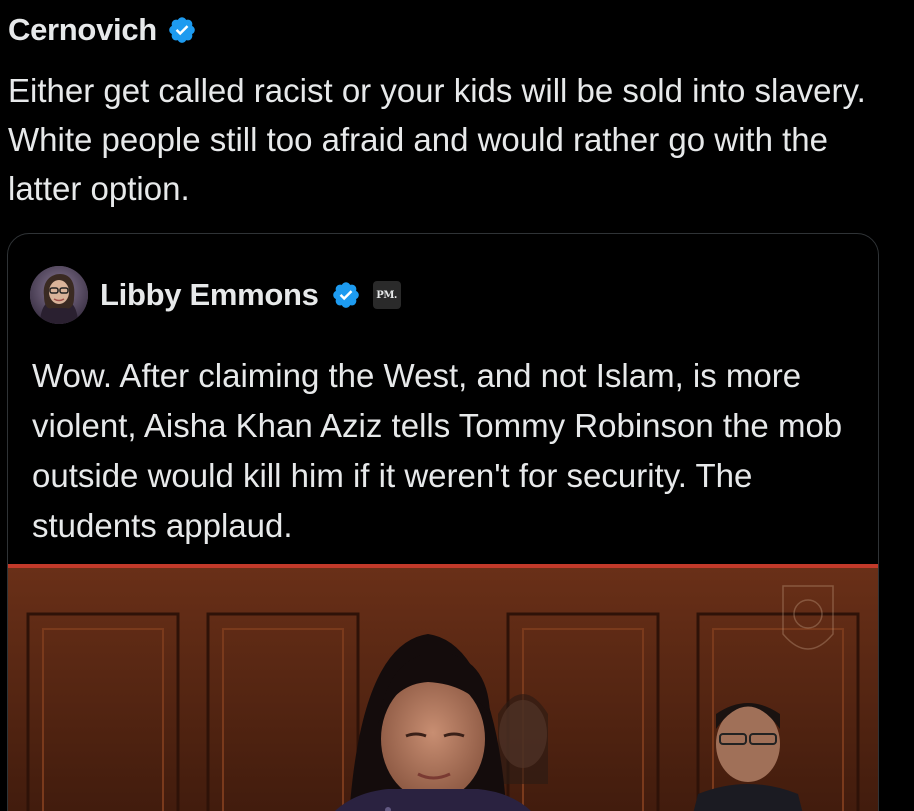 The width and height of the screenshot is (914, 811). I want to click on avatar-image, so click(59, 295).